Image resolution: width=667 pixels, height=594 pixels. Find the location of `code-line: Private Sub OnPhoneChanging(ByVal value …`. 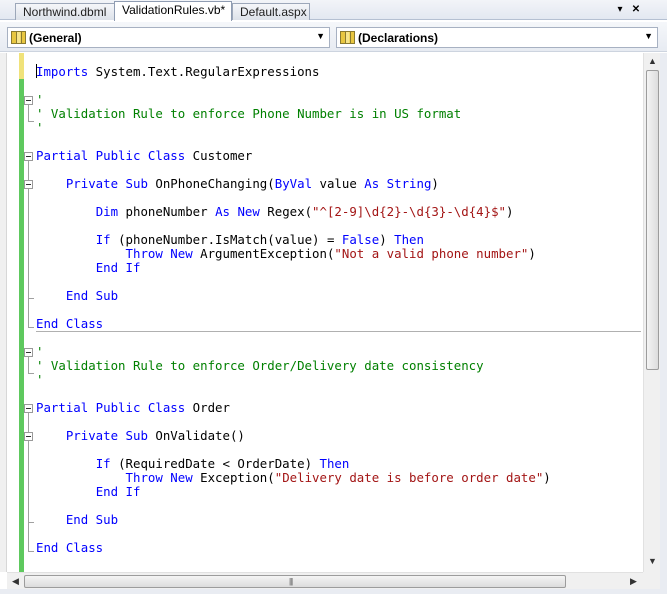

code-line: Private Sub OnPhoneChanging(ByVal value … is located at coordinates (252, 183).